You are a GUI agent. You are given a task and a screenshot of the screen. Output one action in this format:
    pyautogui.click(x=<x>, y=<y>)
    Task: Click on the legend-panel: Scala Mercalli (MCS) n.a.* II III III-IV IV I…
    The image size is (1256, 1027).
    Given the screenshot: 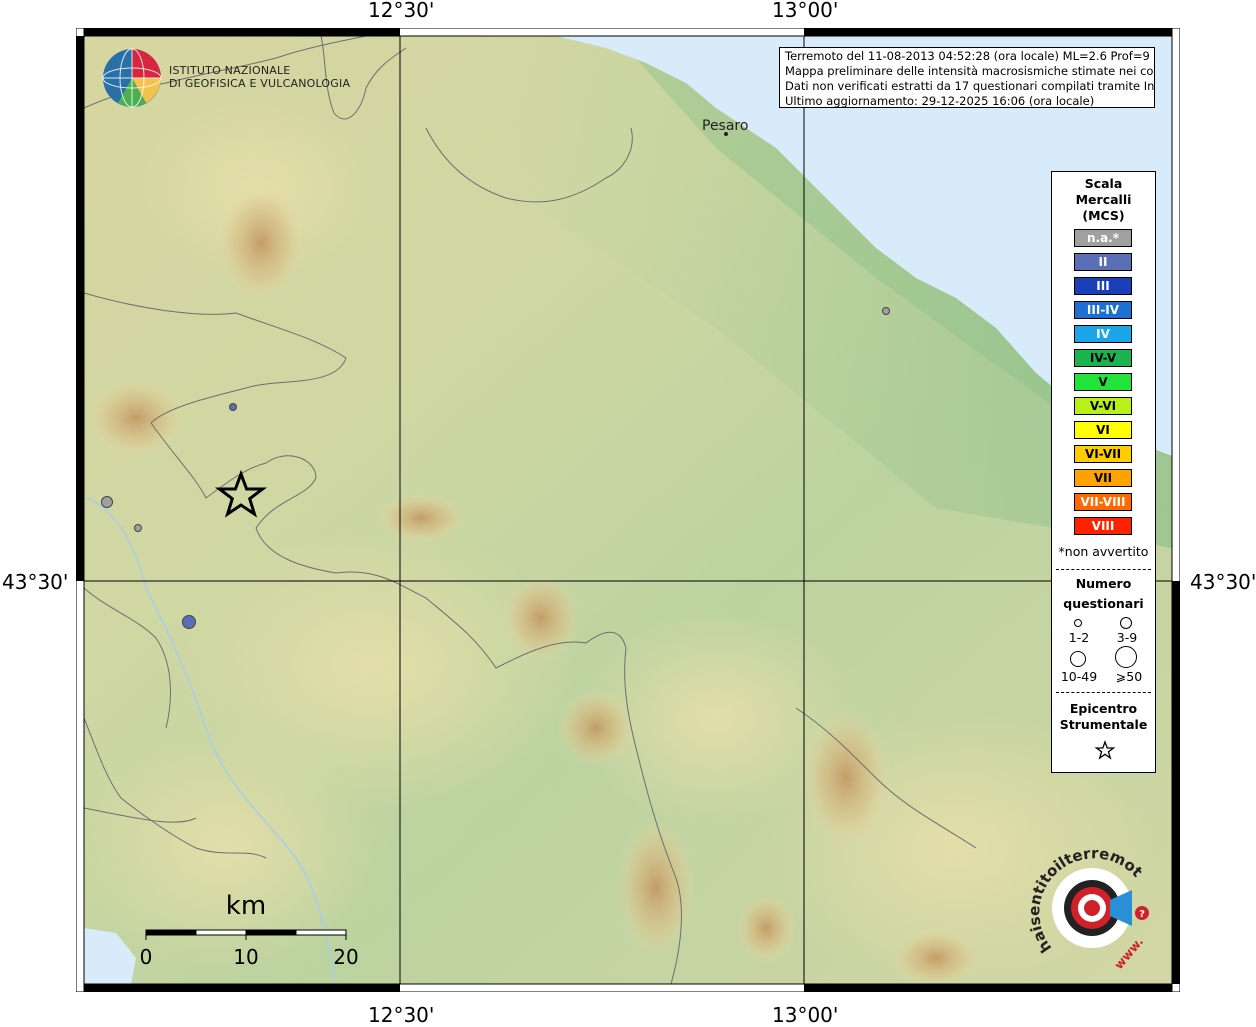 What is the action you would take?
    pyautogui.click(x=1103, y=472)
    